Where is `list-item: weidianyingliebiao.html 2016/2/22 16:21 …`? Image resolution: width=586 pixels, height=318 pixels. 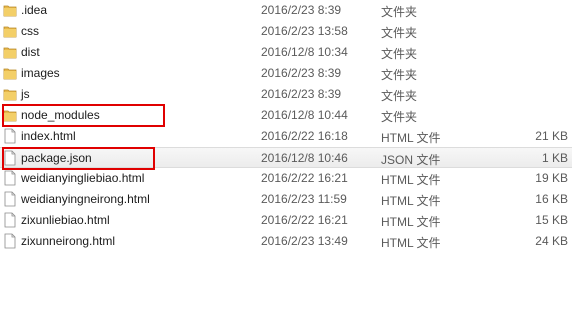
list-item: weidianyingliebiao.html 2016/2/22 16:21 … is located at coordinates (293, 178).